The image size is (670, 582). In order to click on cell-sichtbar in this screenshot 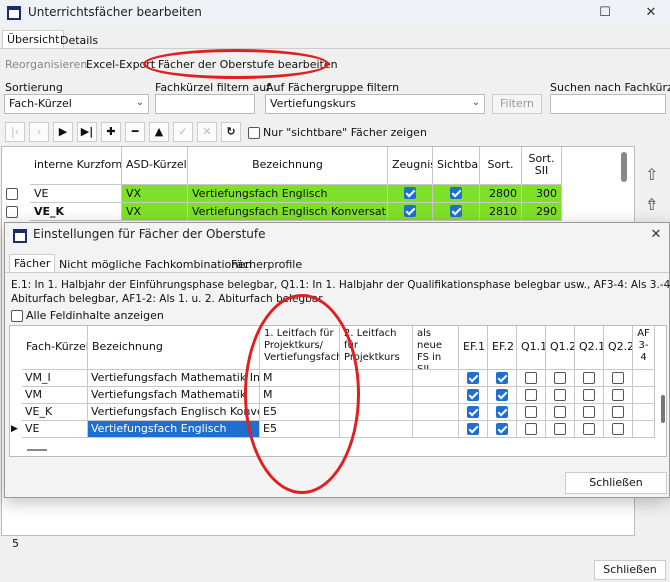, I will do `click(456, 194)`.